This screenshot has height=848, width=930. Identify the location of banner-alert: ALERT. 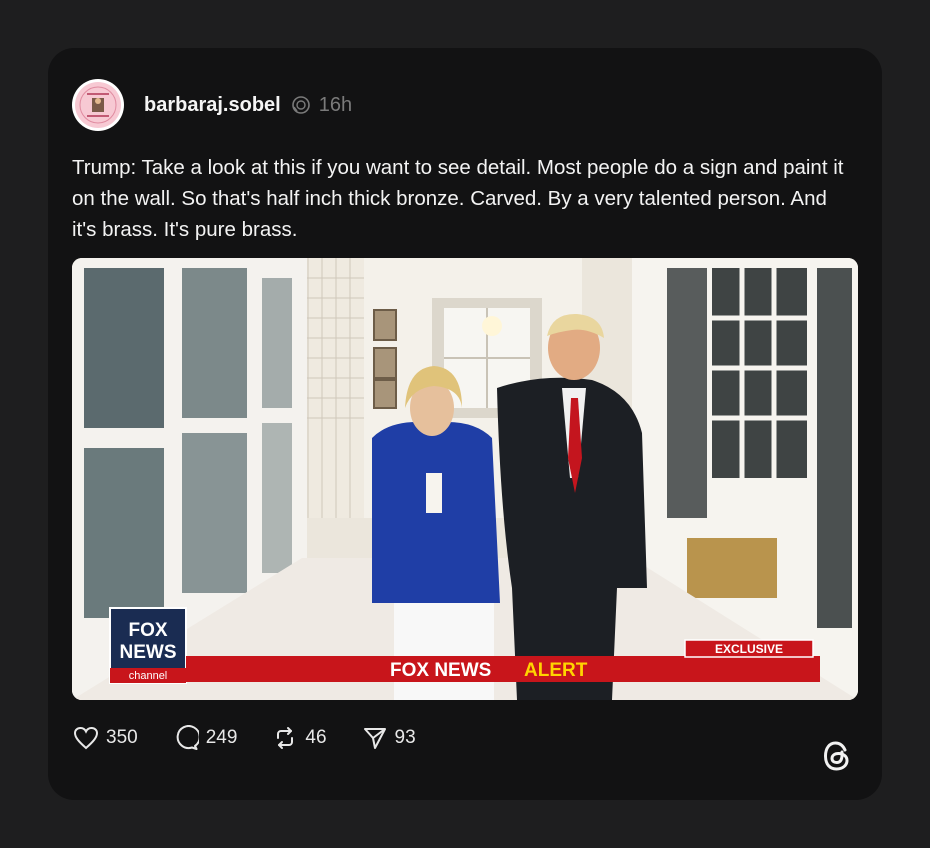
(556, 670).